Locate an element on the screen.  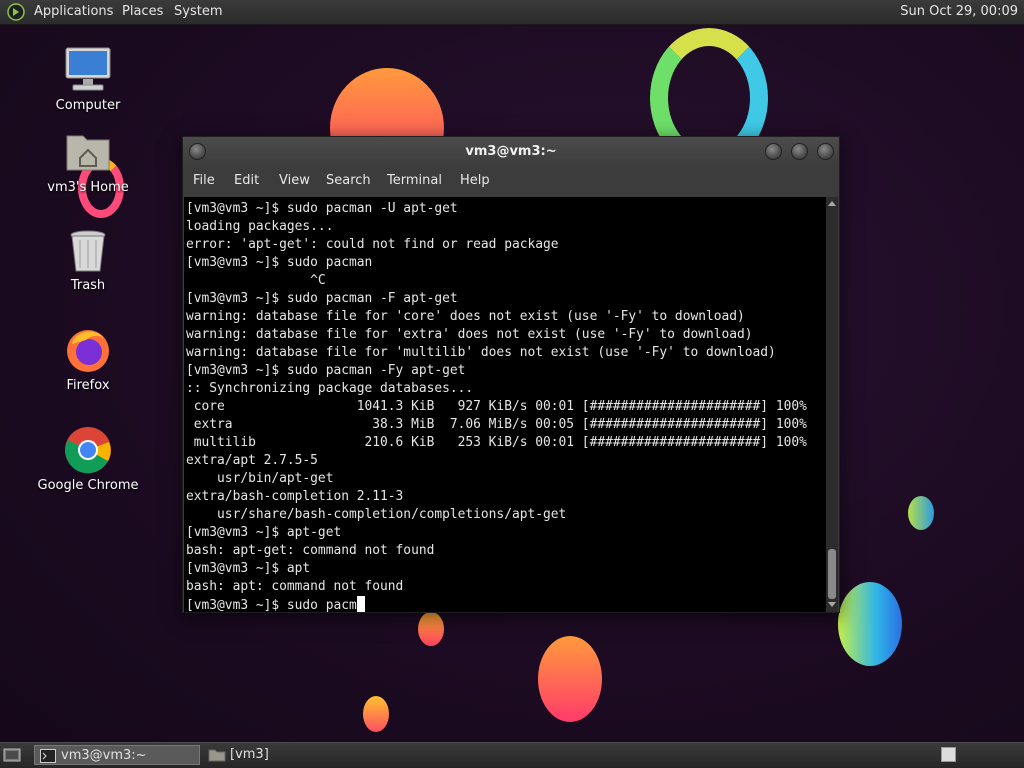
desktop-icon-firefox: Firefox is located at coordinates (88, 359).